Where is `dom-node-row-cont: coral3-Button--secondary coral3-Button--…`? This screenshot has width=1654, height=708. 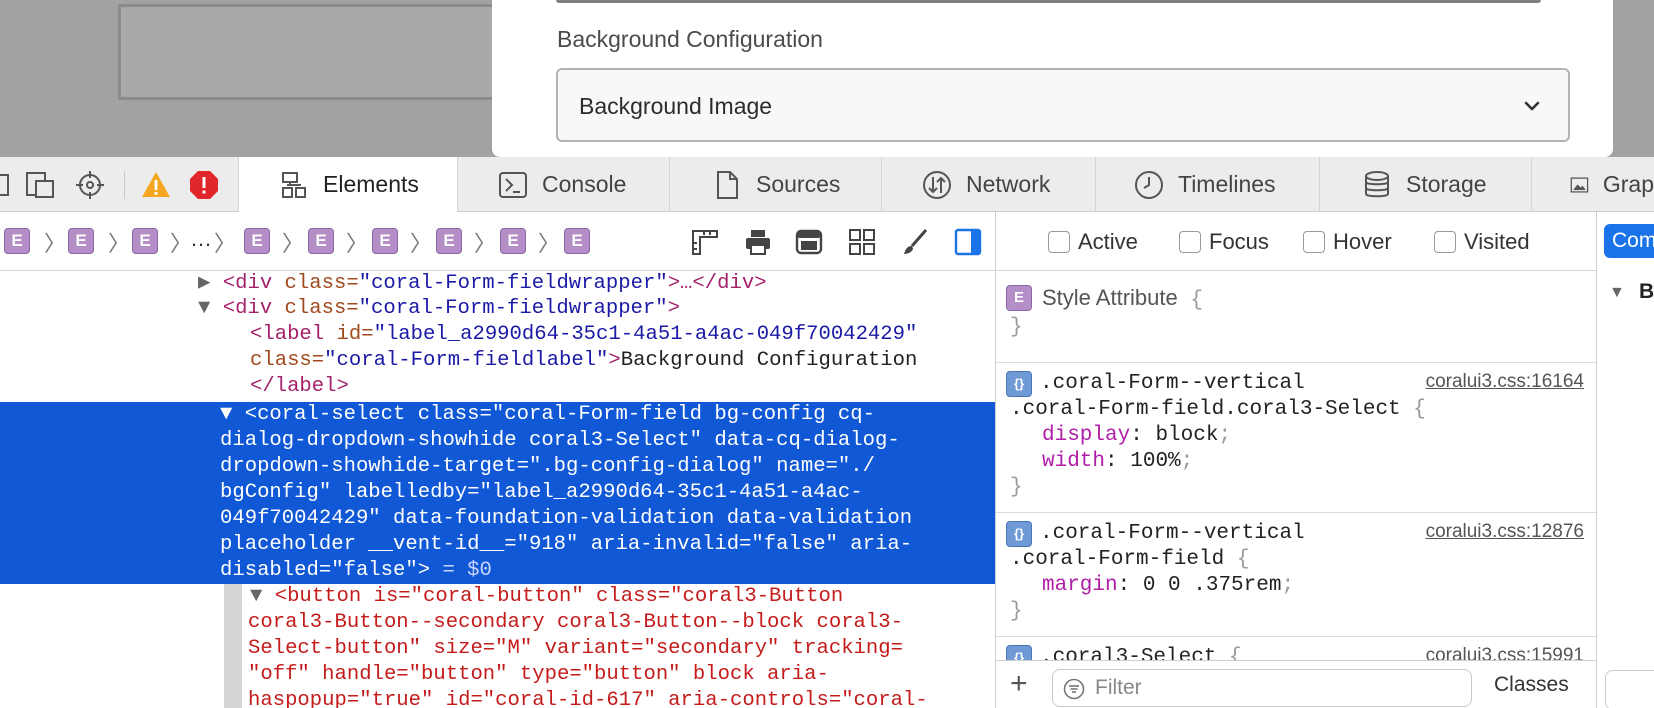 dom-node-row-cont: coral3-Button--secondary coral3-Button--… is located at coordinates (575, 623).